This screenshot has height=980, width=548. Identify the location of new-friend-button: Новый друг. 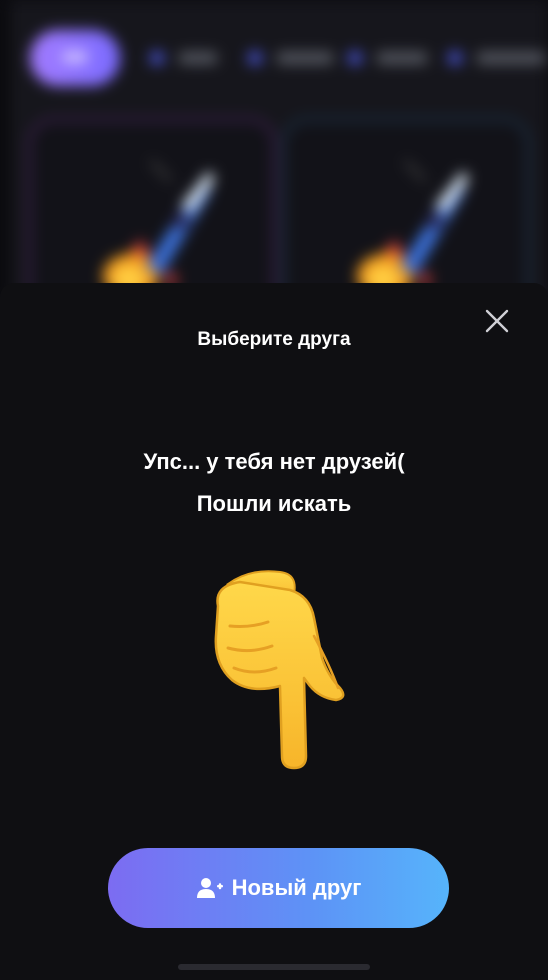
(278, 888).